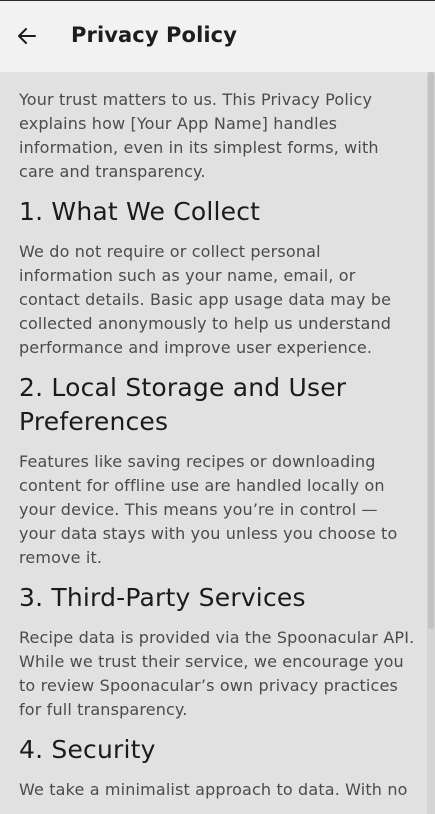  Describe the element at coordinates (431, 350) in the screenshot. I see `scrollbar-thumb` at that location.